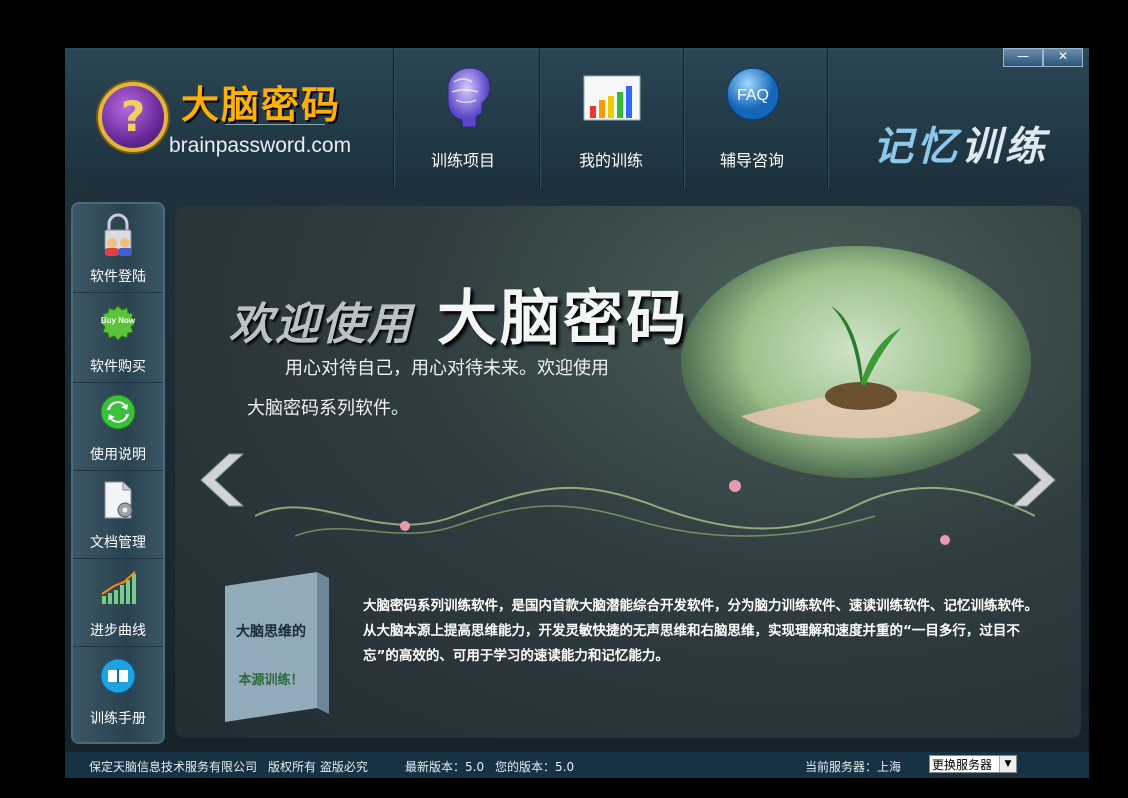 The width and height of the screenshot is (1128, 798). I want to click on footer-company: 保定天脑信息技术服务有限公司, so click(173, 767).